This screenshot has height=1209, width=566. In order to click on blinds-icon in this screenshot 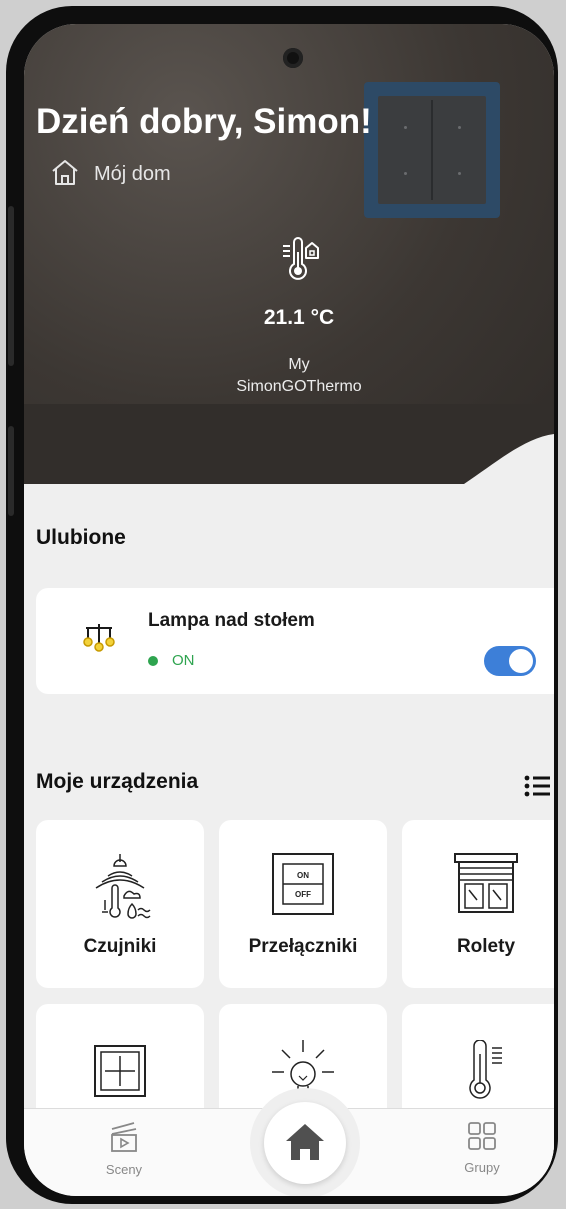, I will do `click(478, 886)`.